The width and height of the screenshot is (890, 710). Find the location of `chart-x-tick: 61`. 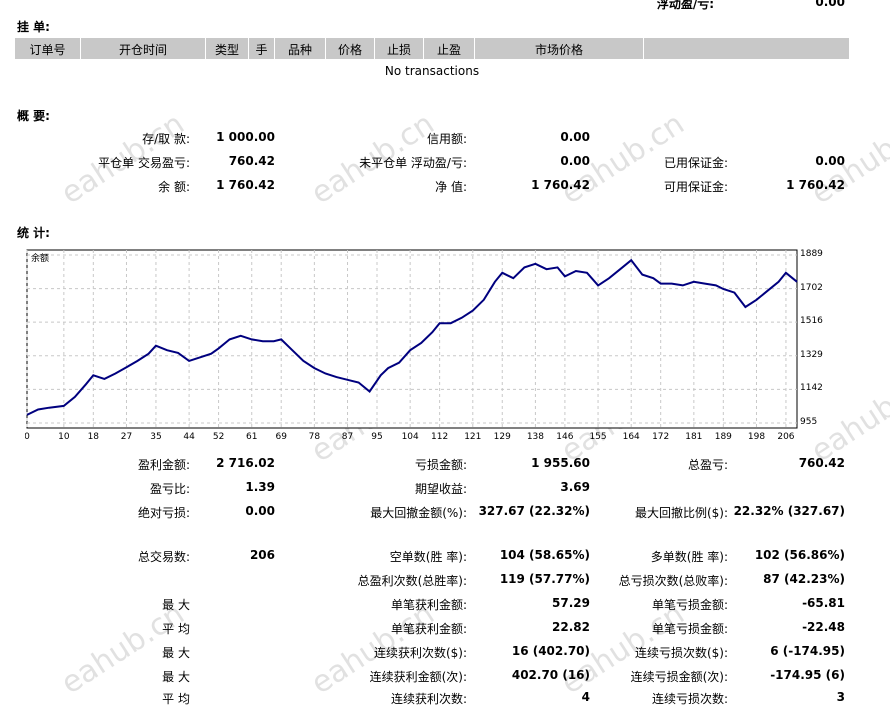

chart-x-tick: 61 is located at coordinates (251, 437).